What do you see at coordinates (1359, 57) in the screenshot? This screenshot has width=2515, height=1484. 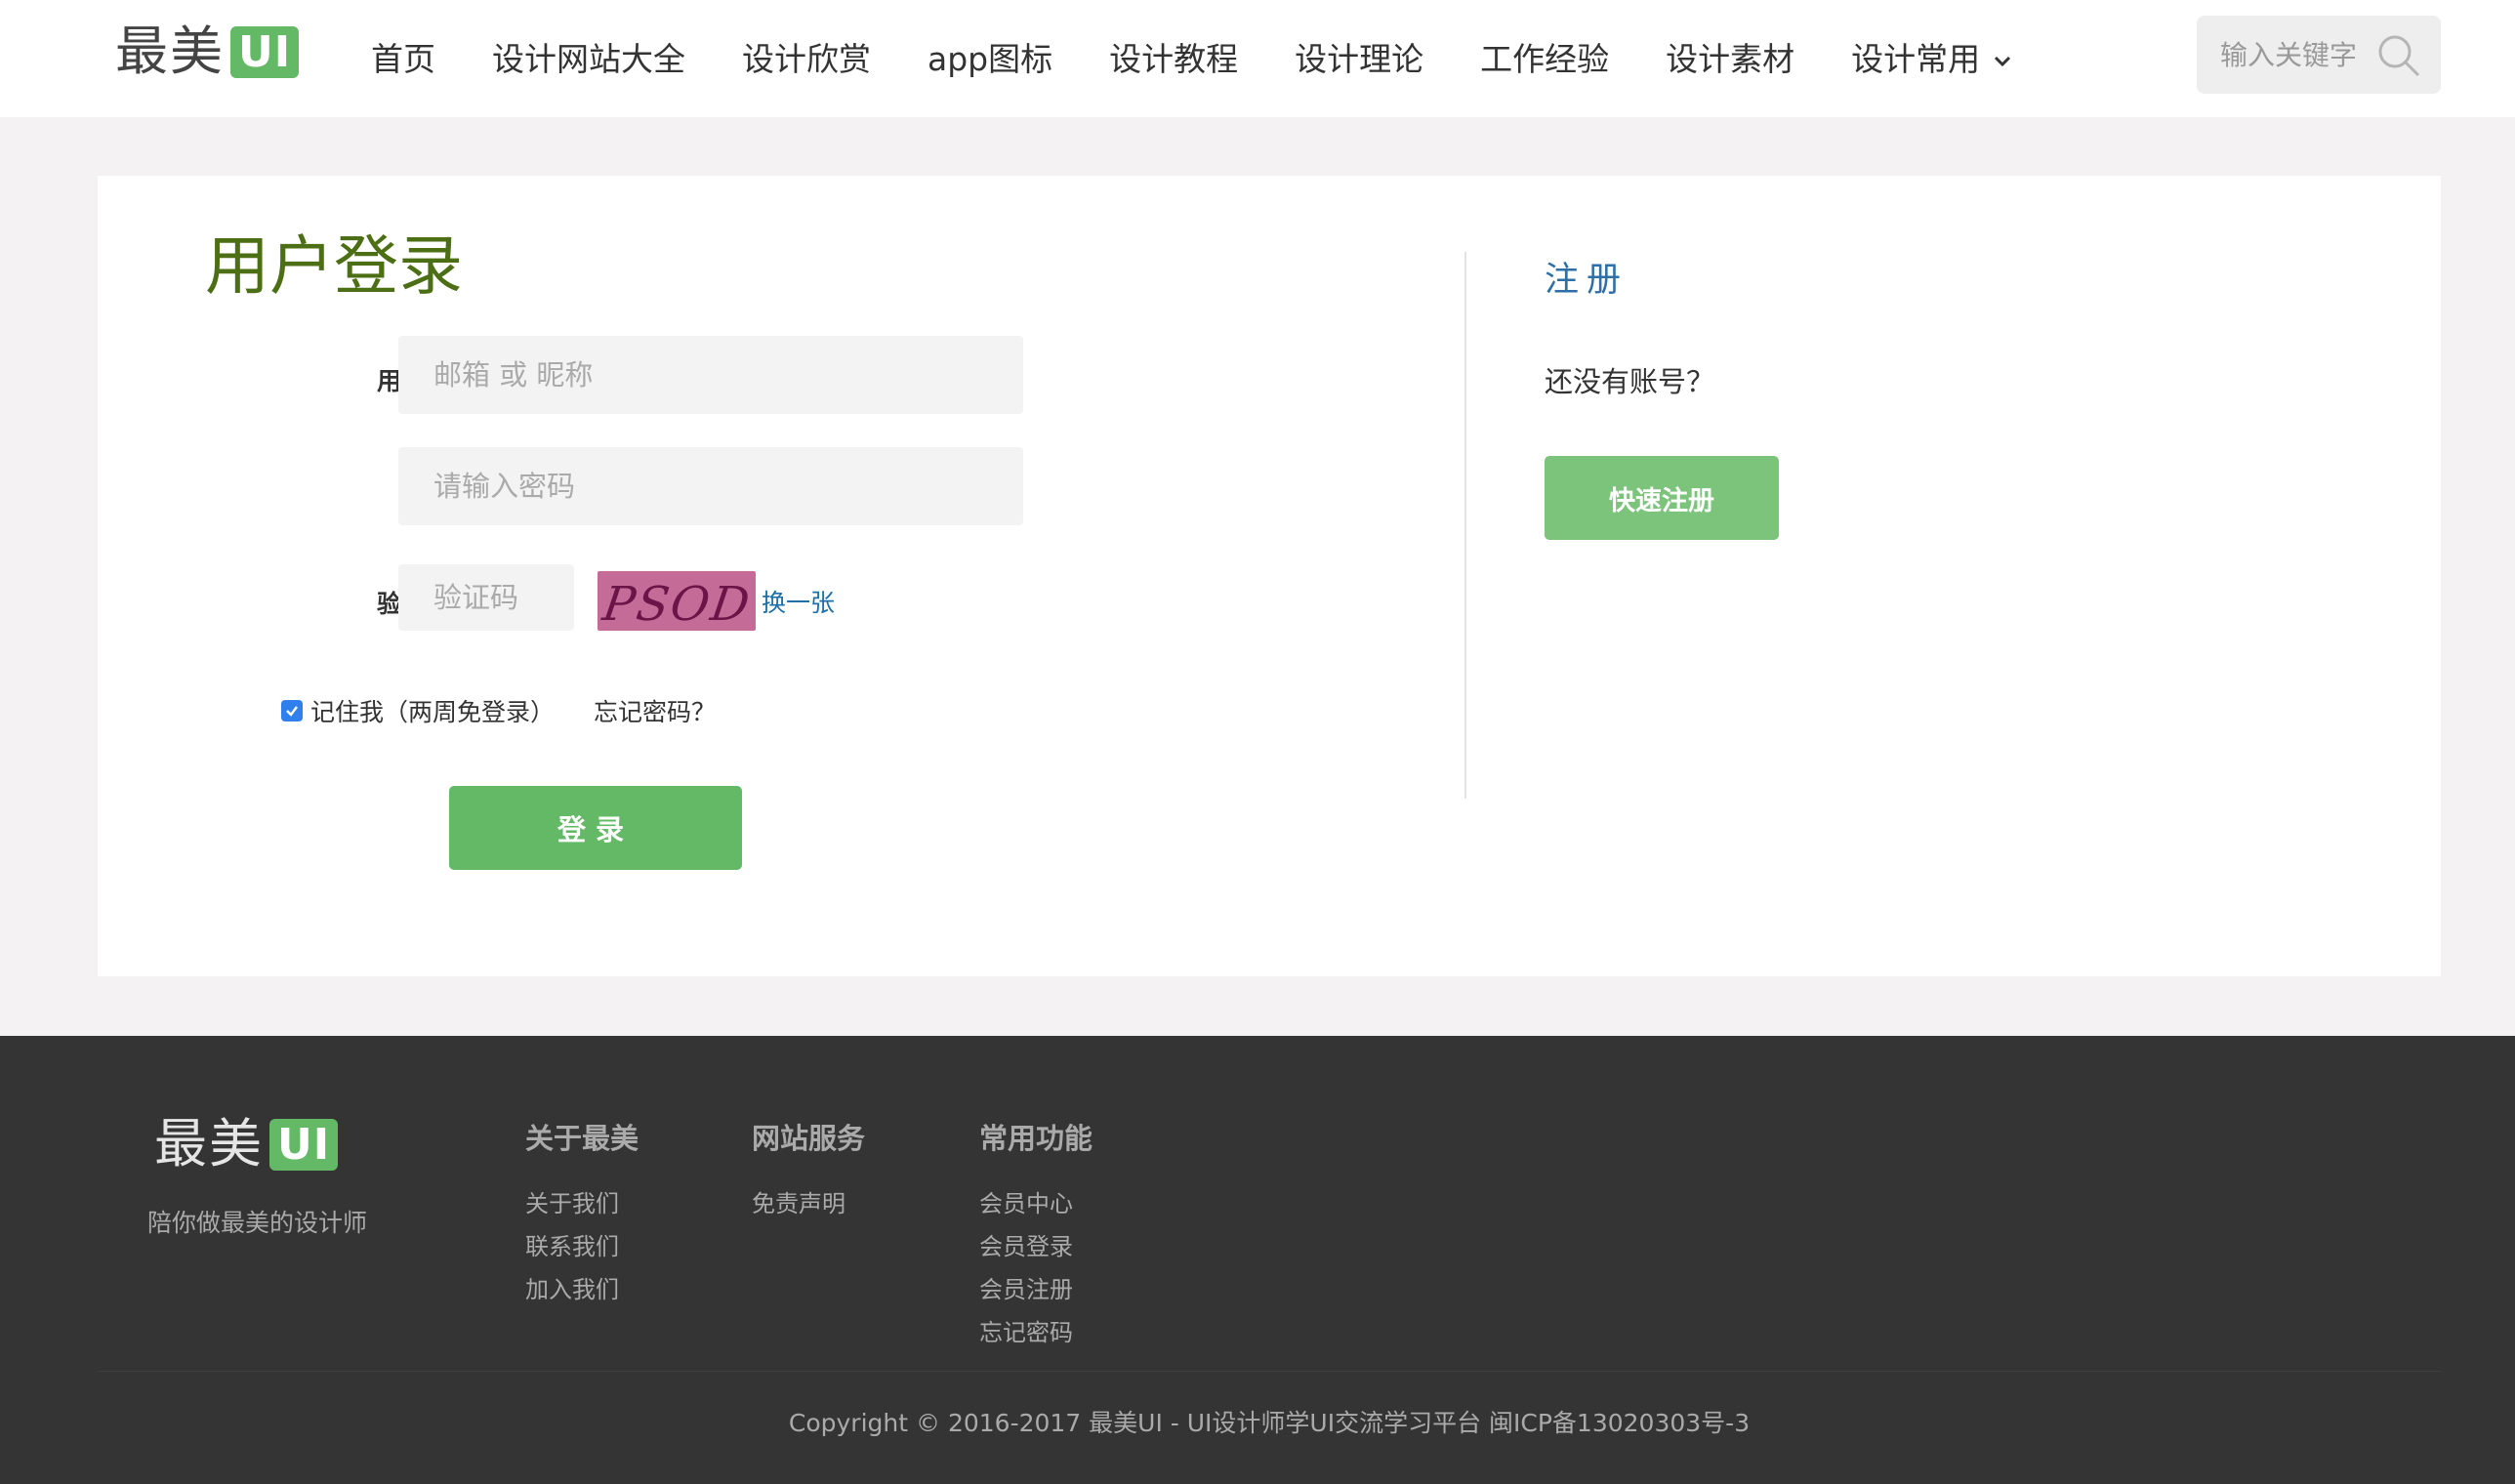 I see `nav-theory: 设计理论` at bounding box center [1359, 57].